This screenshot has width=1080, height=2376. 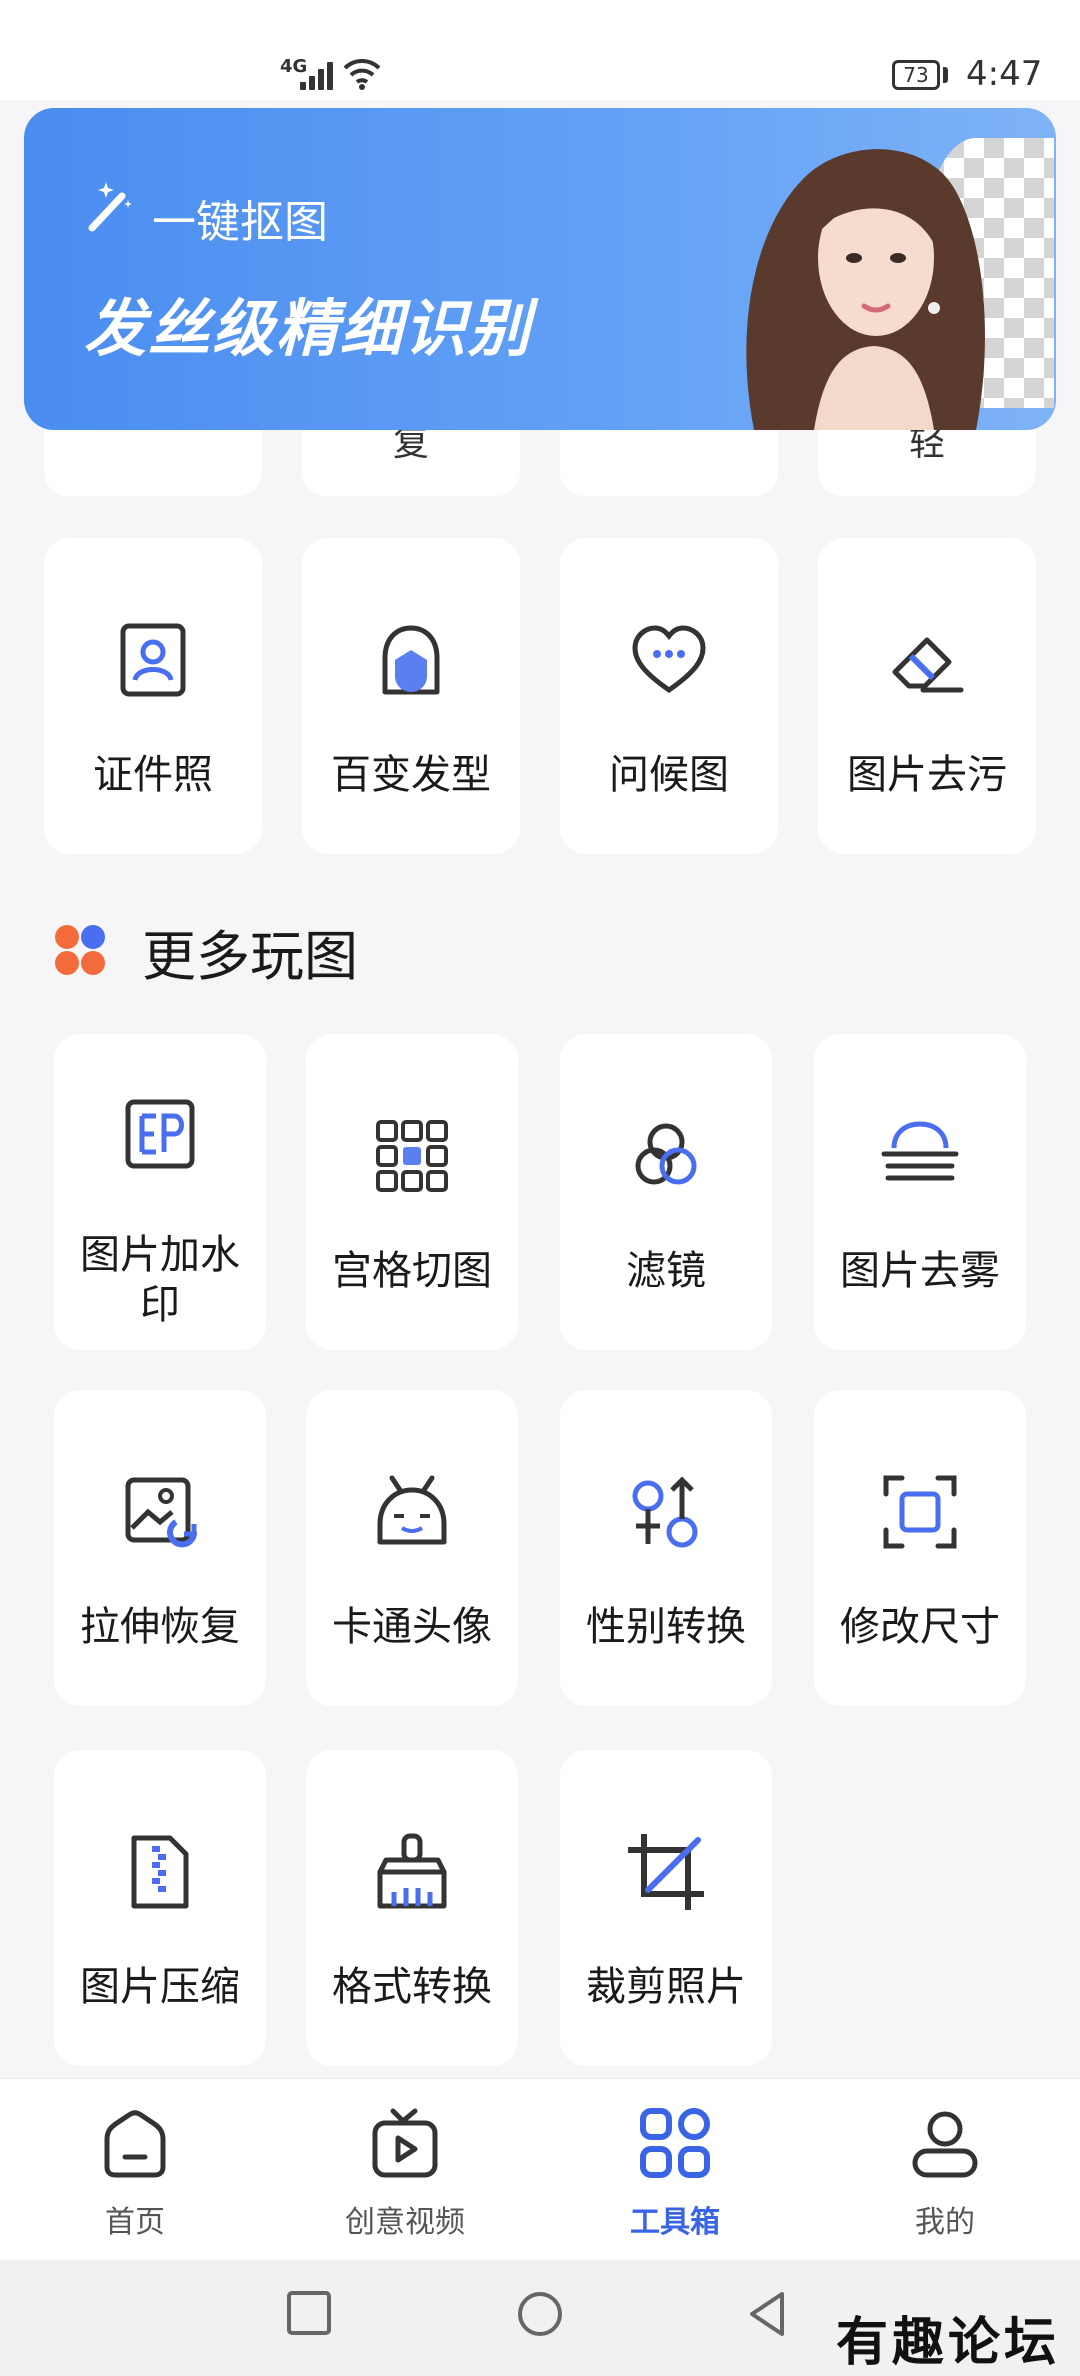 I want to click on compress-icon, so click(x=160, y=1872).